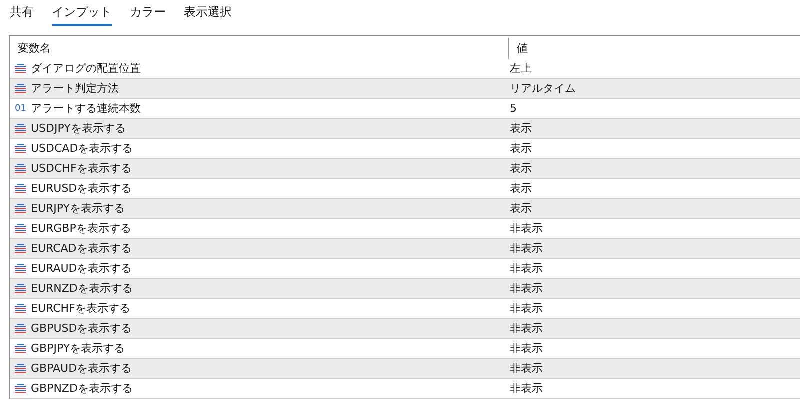 This screenshot has width=800, height=400. I want to click on variable-name: GBPJPYを表示する, so click(78, 348).